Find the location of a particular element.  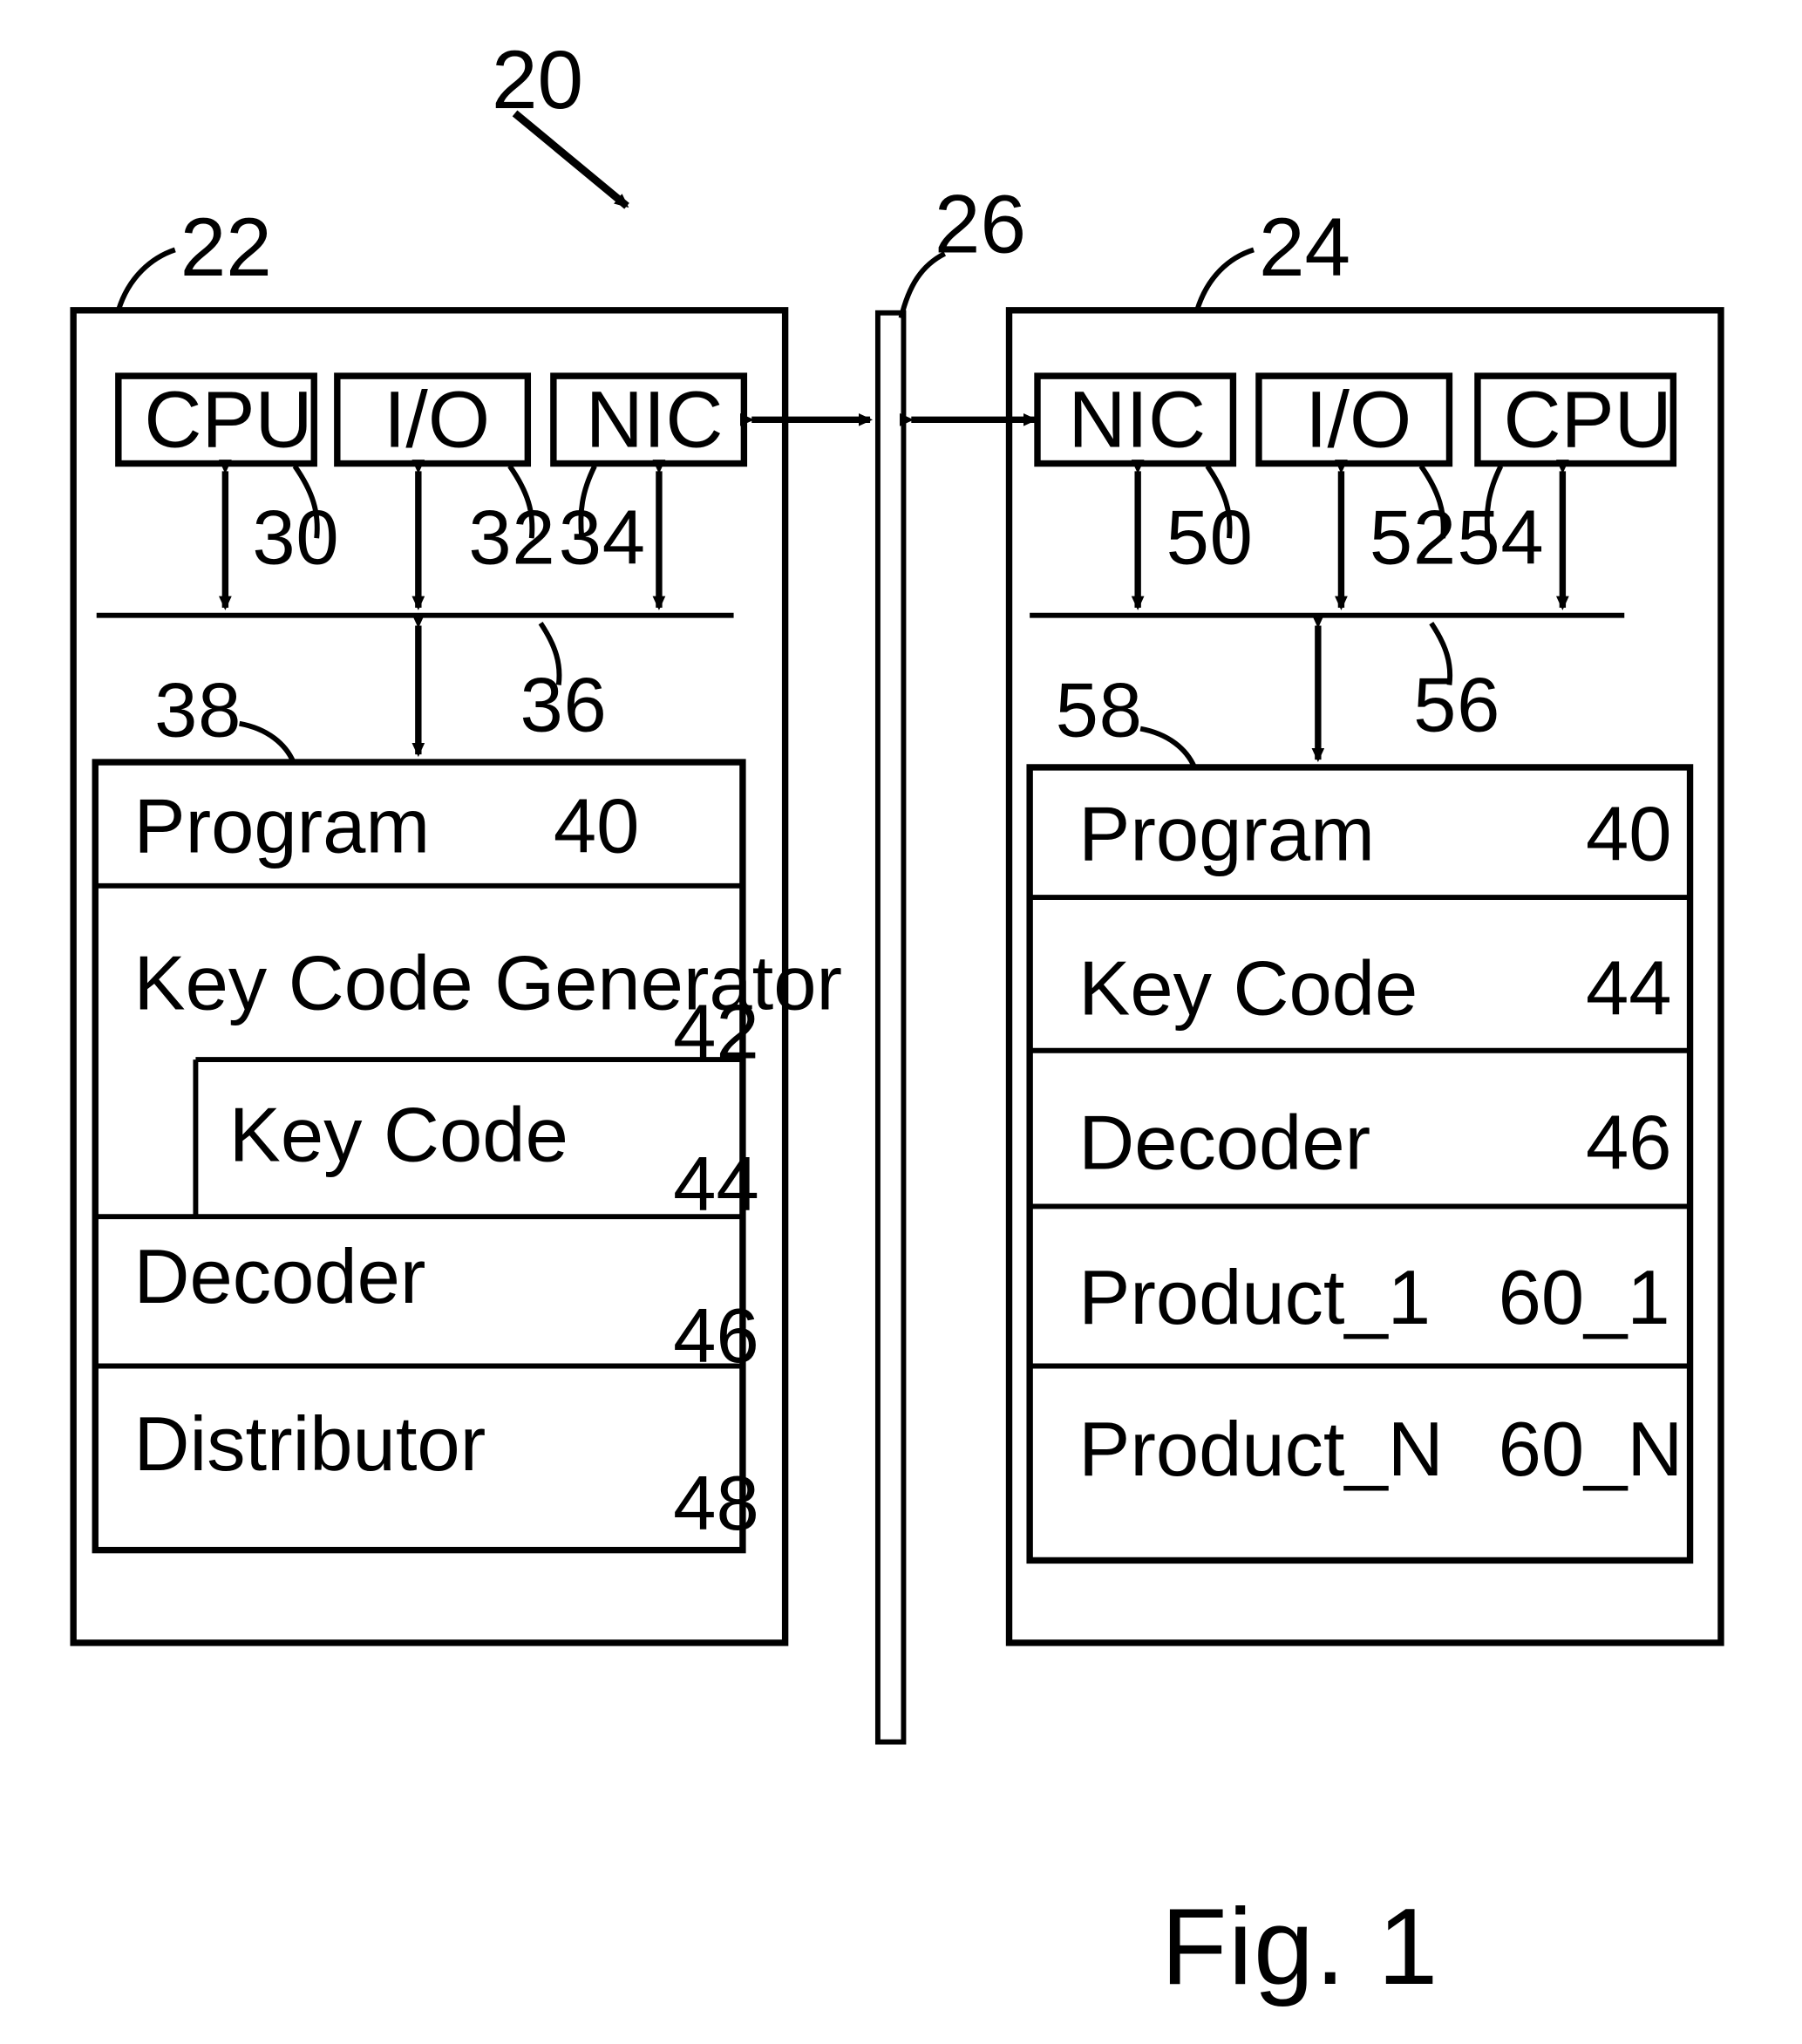

left-module-numeral-decoder: 46 is located at coordinates (716, 1336).